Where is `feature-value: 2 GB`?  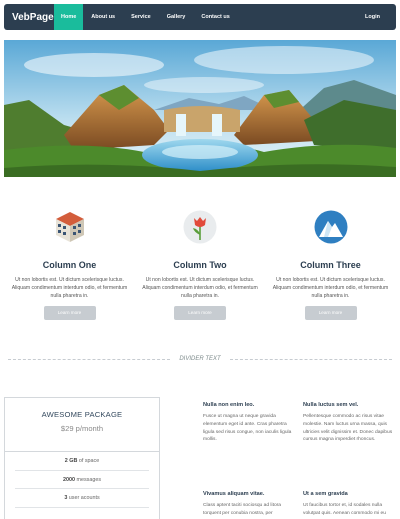 feature-value: 2 GB is located at coordinates (71, 461).